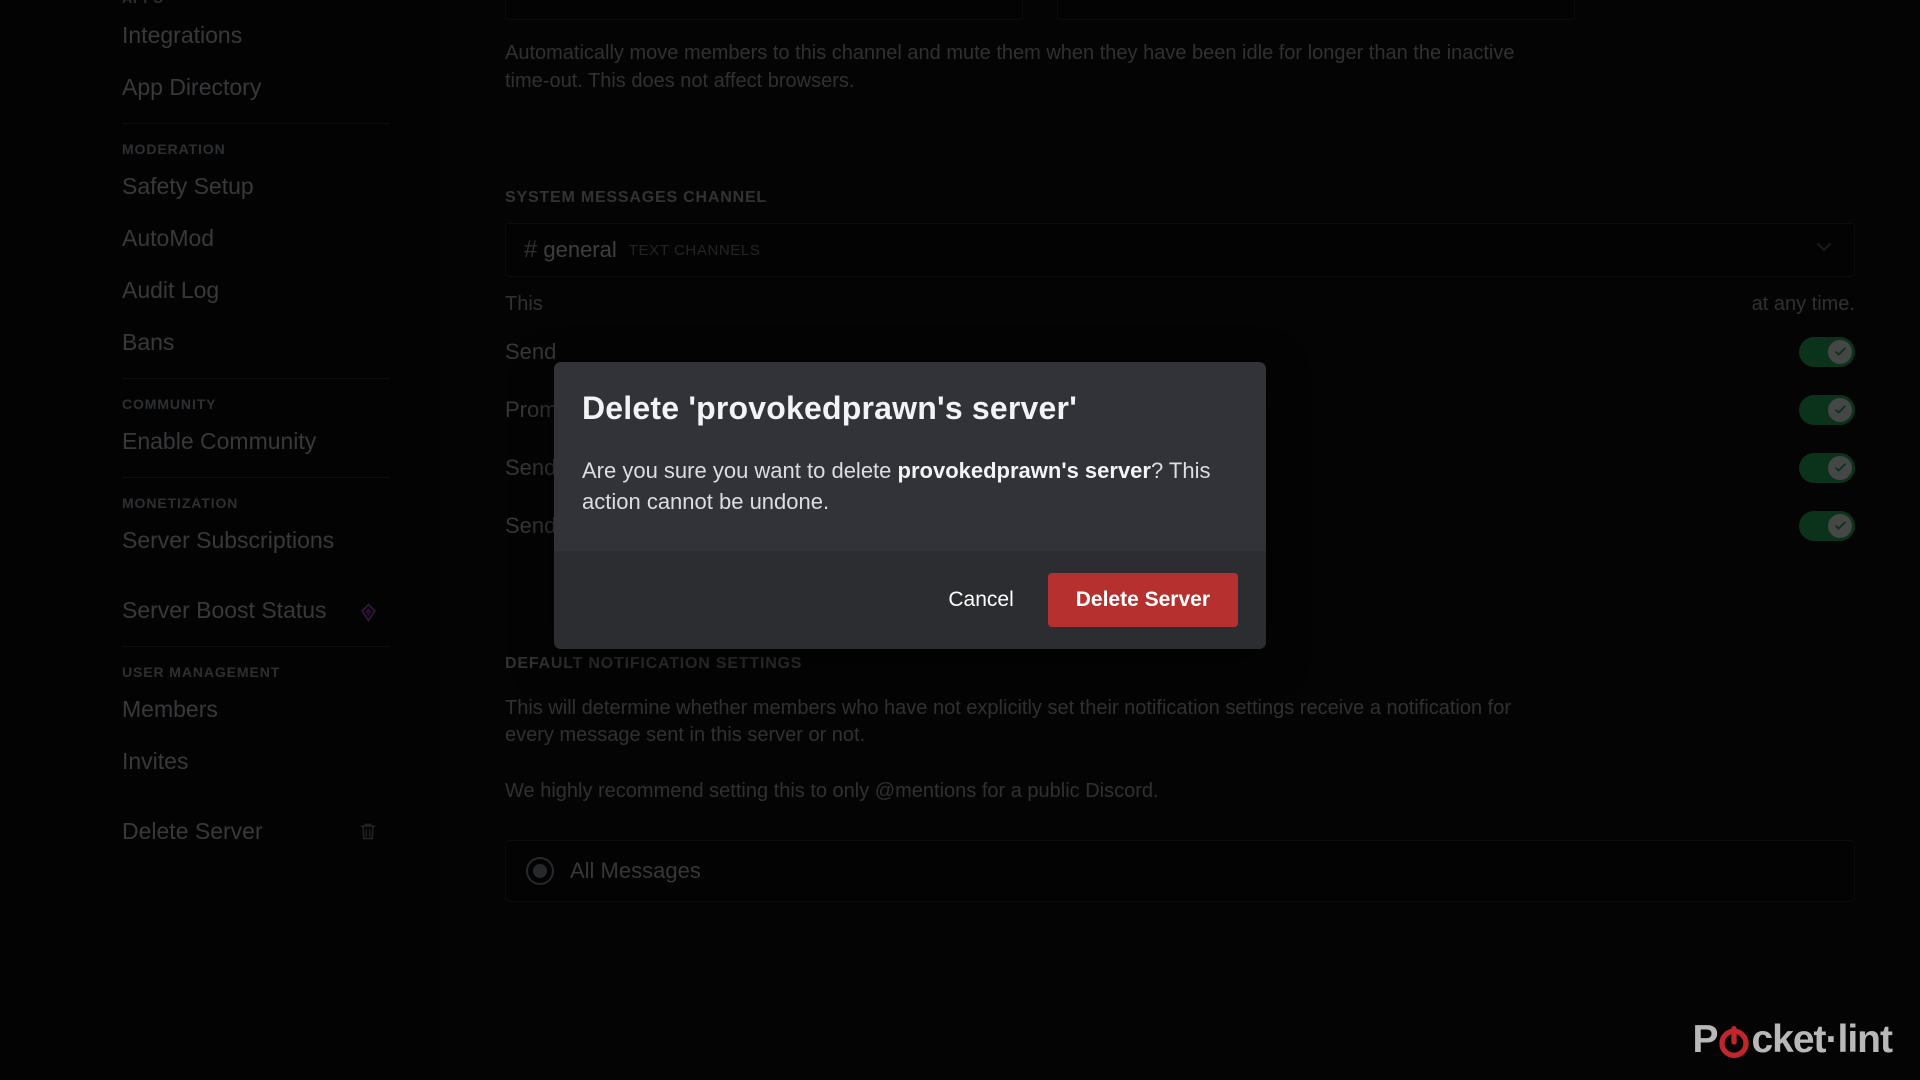 The width and height of the screenshot is (1920, 1080). What do you see at coordinates (1142, 600) in the screenshot?
I see `delete-server-button: Delete Server` at bounding box center [1142, 600].